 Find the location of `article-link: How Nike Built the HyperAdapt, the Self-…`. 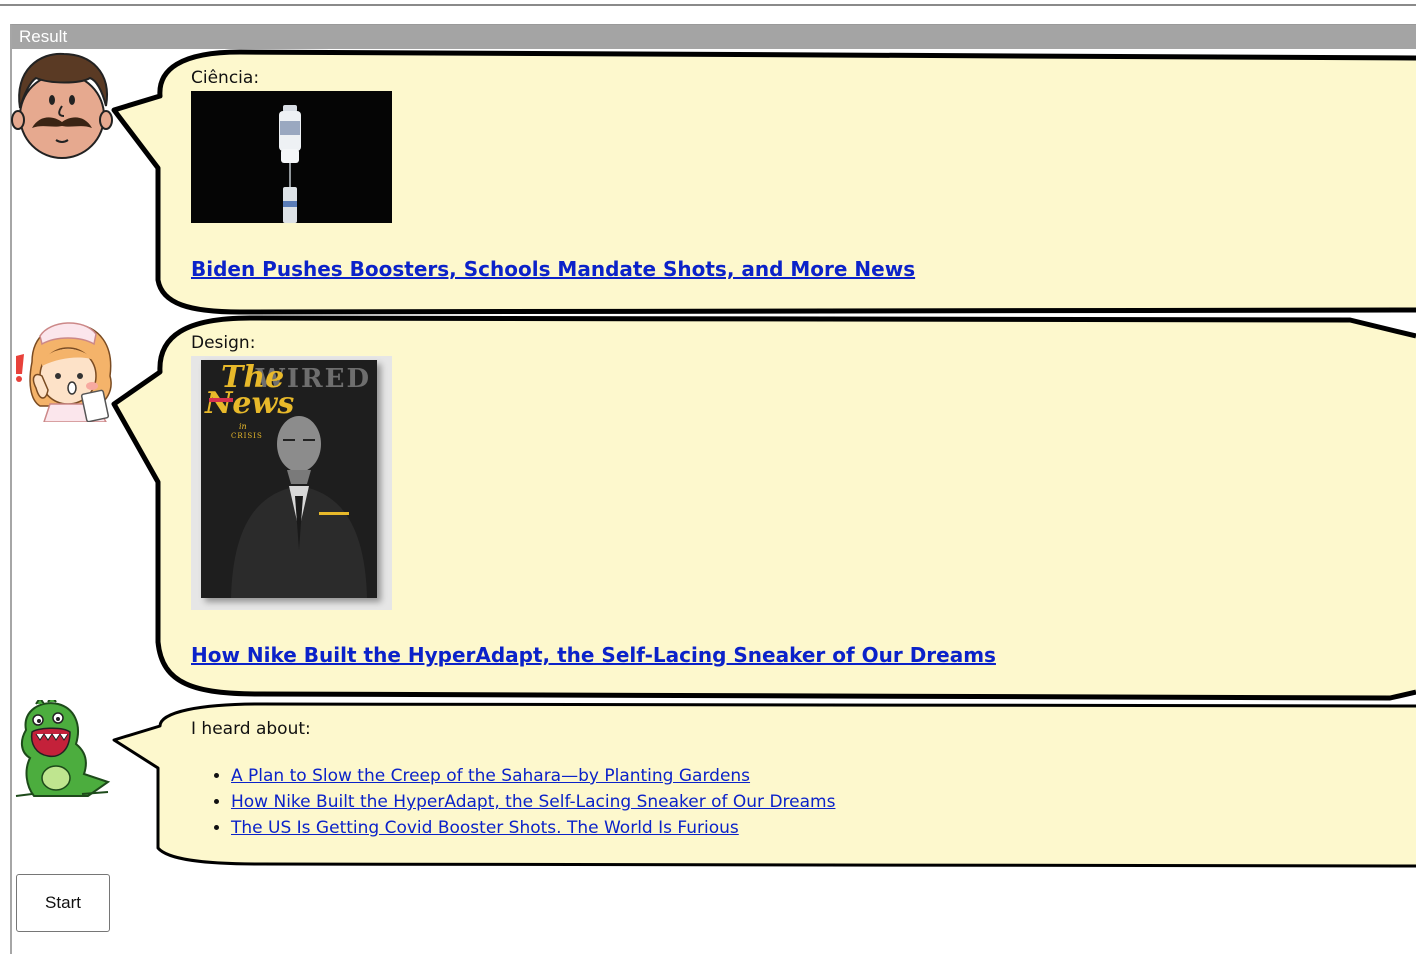

article-link: How Nike Built the HyperAdapt, the Self-… is located at coordinates (533, 802).